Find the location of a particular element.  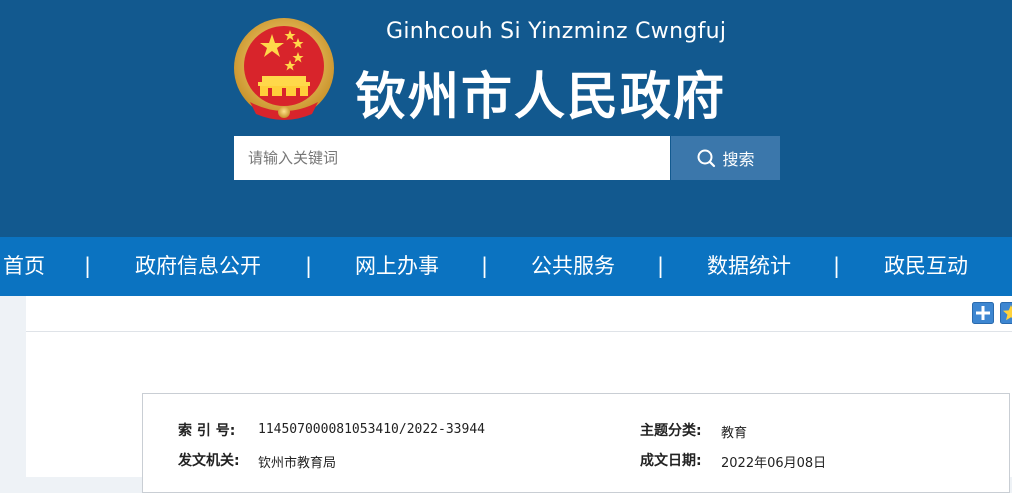

main-nav: 首页 | 政府信息公开 | 网上办事 | 公共服务 | 数据统计 | 政民互动 is located at coordinates (506, 266).